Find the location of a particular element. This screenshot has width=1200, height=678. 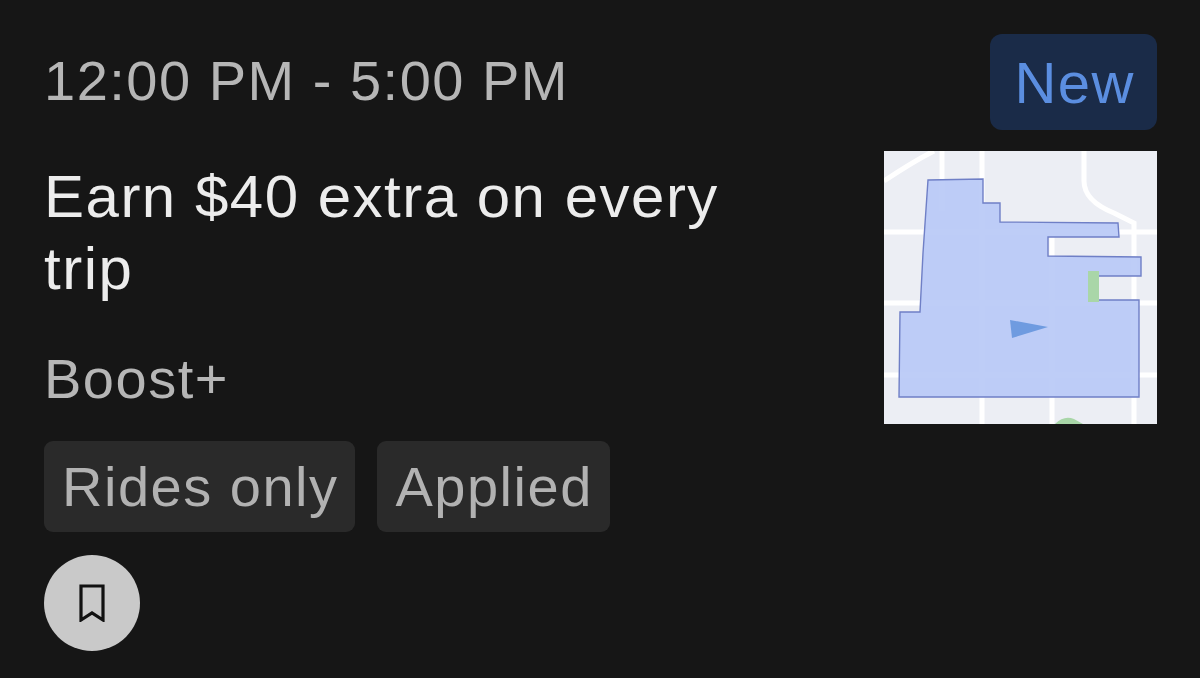

status-badge: New is located at coordinates (1073, 82).